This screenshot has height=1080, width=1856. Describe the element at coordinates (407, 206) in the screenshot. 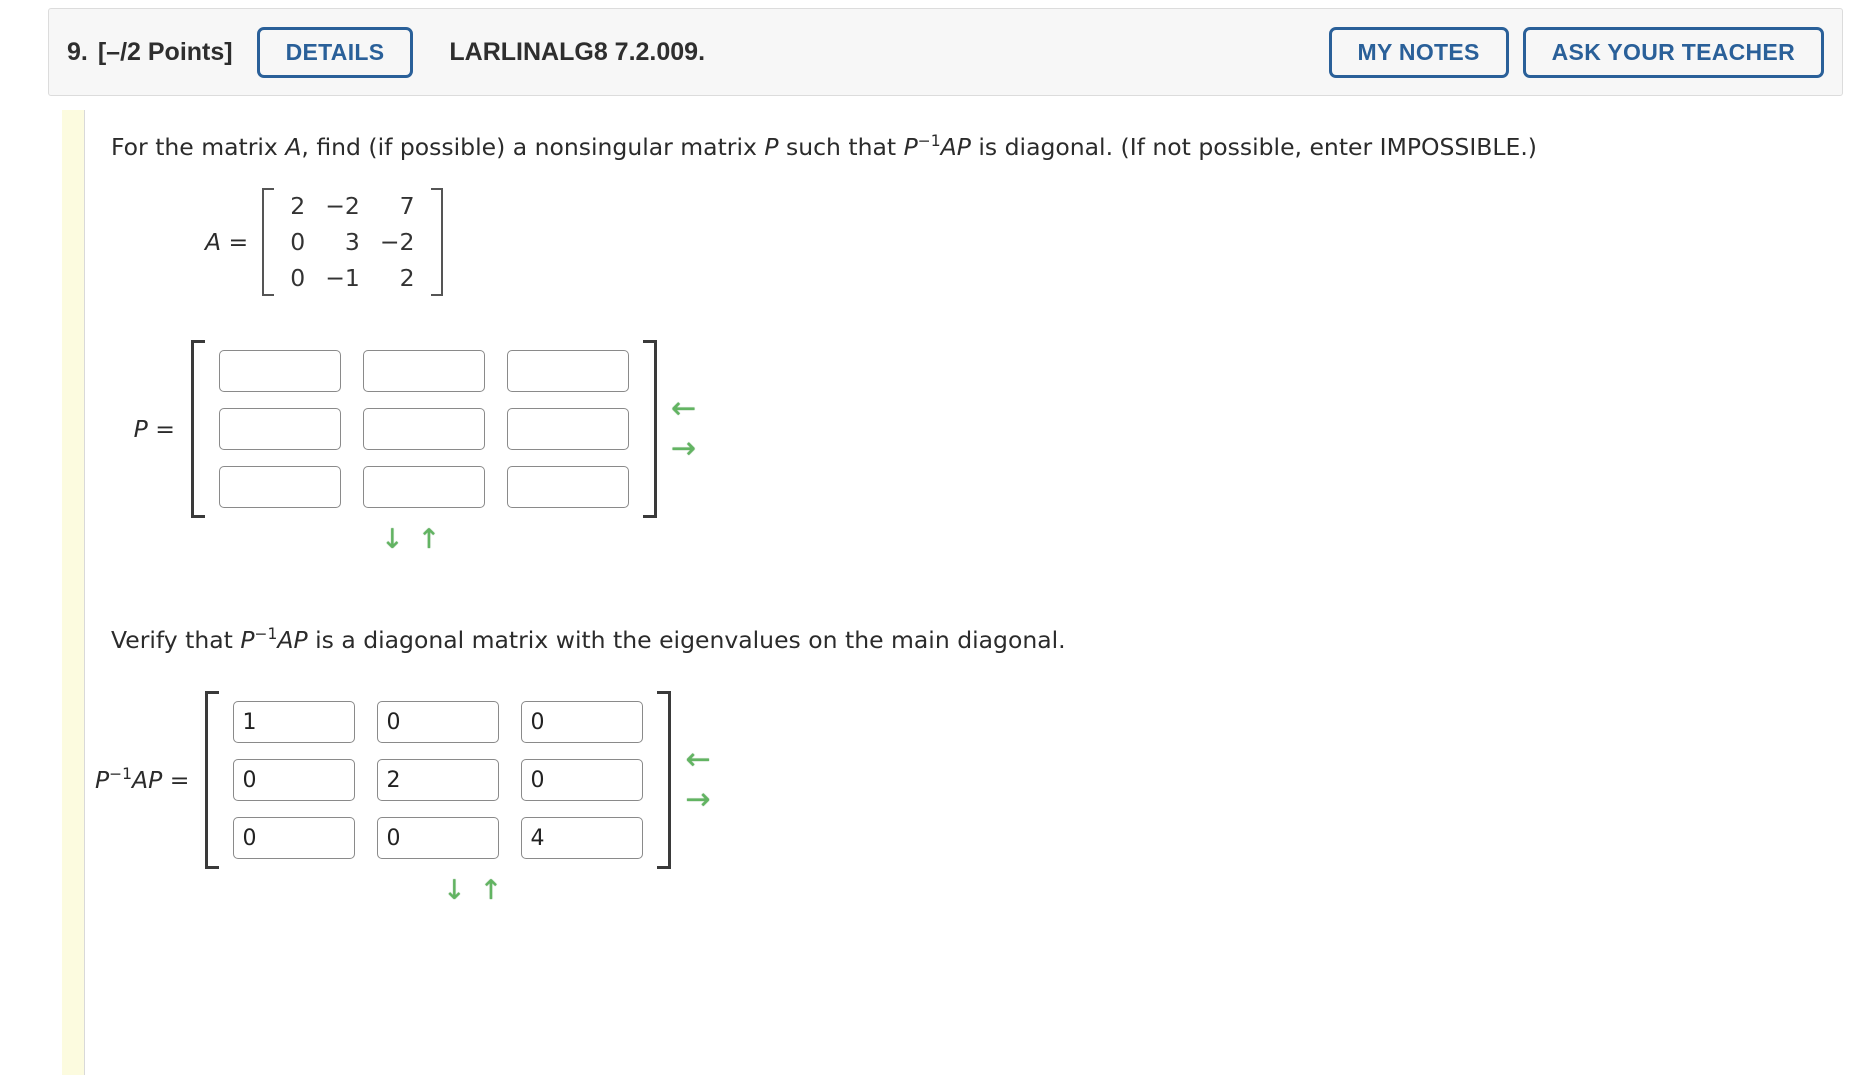

I see `matrix-a-cell-highlighted: 7` at that location.